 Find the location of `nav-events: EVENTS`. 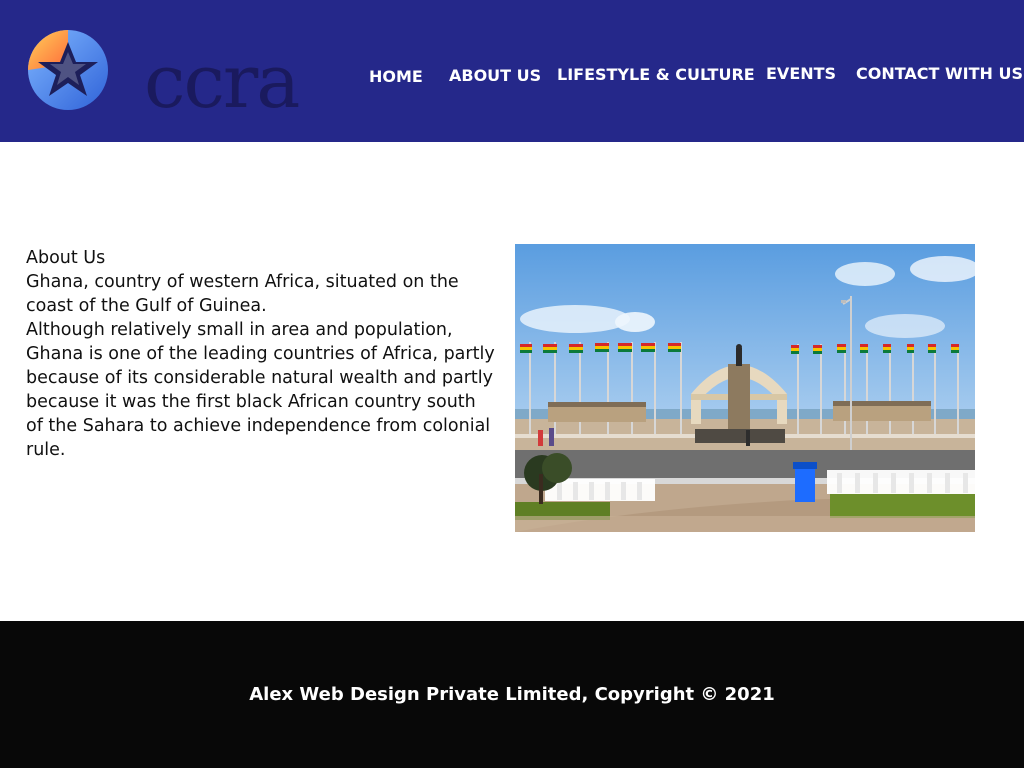

nav-events: EVENTS is located at coordinates (801, 73).